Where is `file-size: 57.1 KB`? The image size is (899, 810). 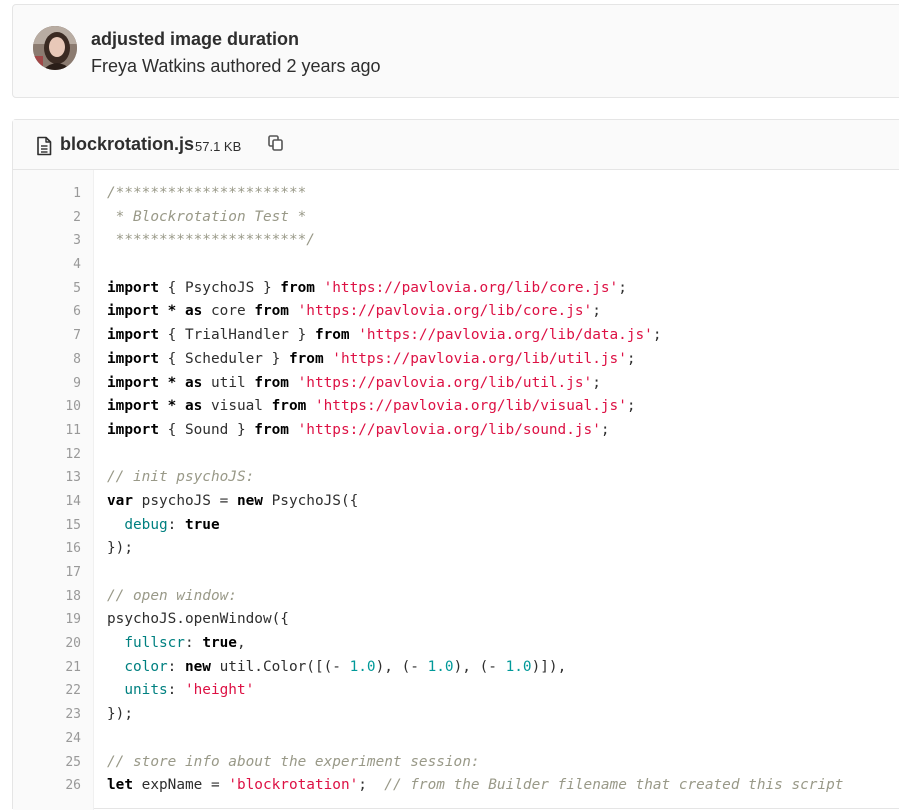 file-size: 57.1 KB is located at coordinates (218, 146).